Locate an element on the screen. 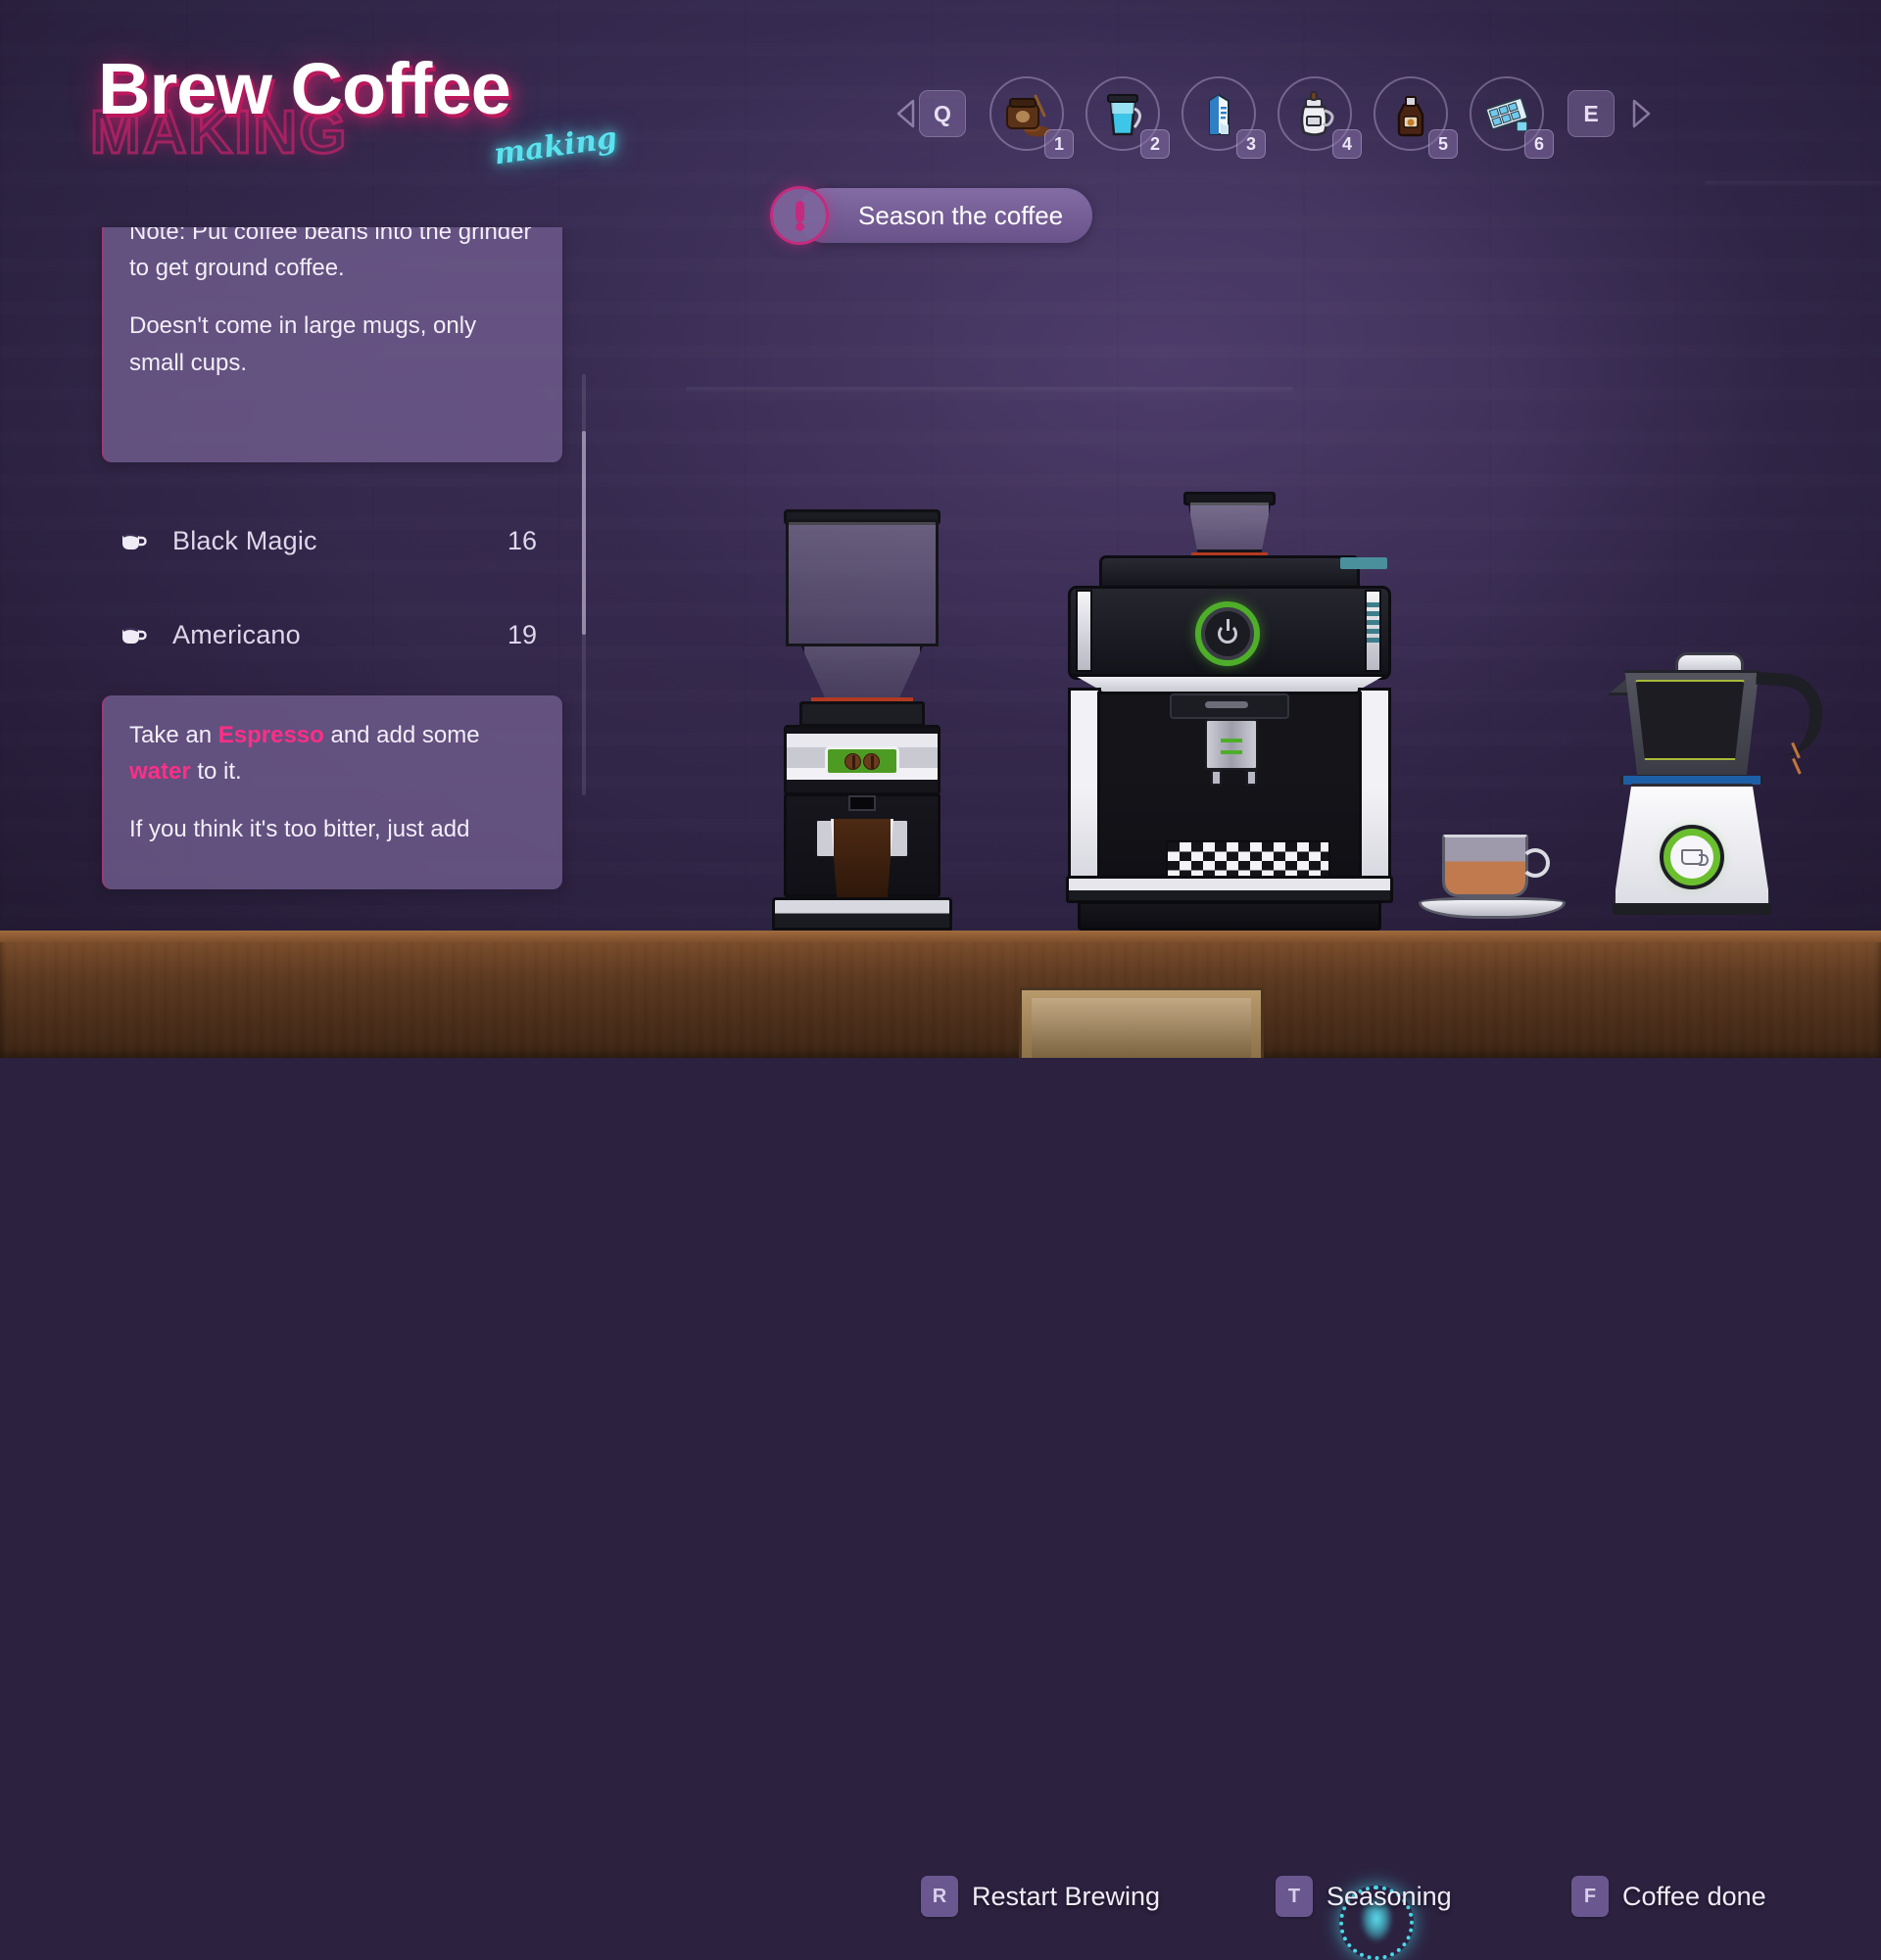 The height and width of the screenshot is (1960, 1881). milk-frother is located at coordinates (1724, 794).